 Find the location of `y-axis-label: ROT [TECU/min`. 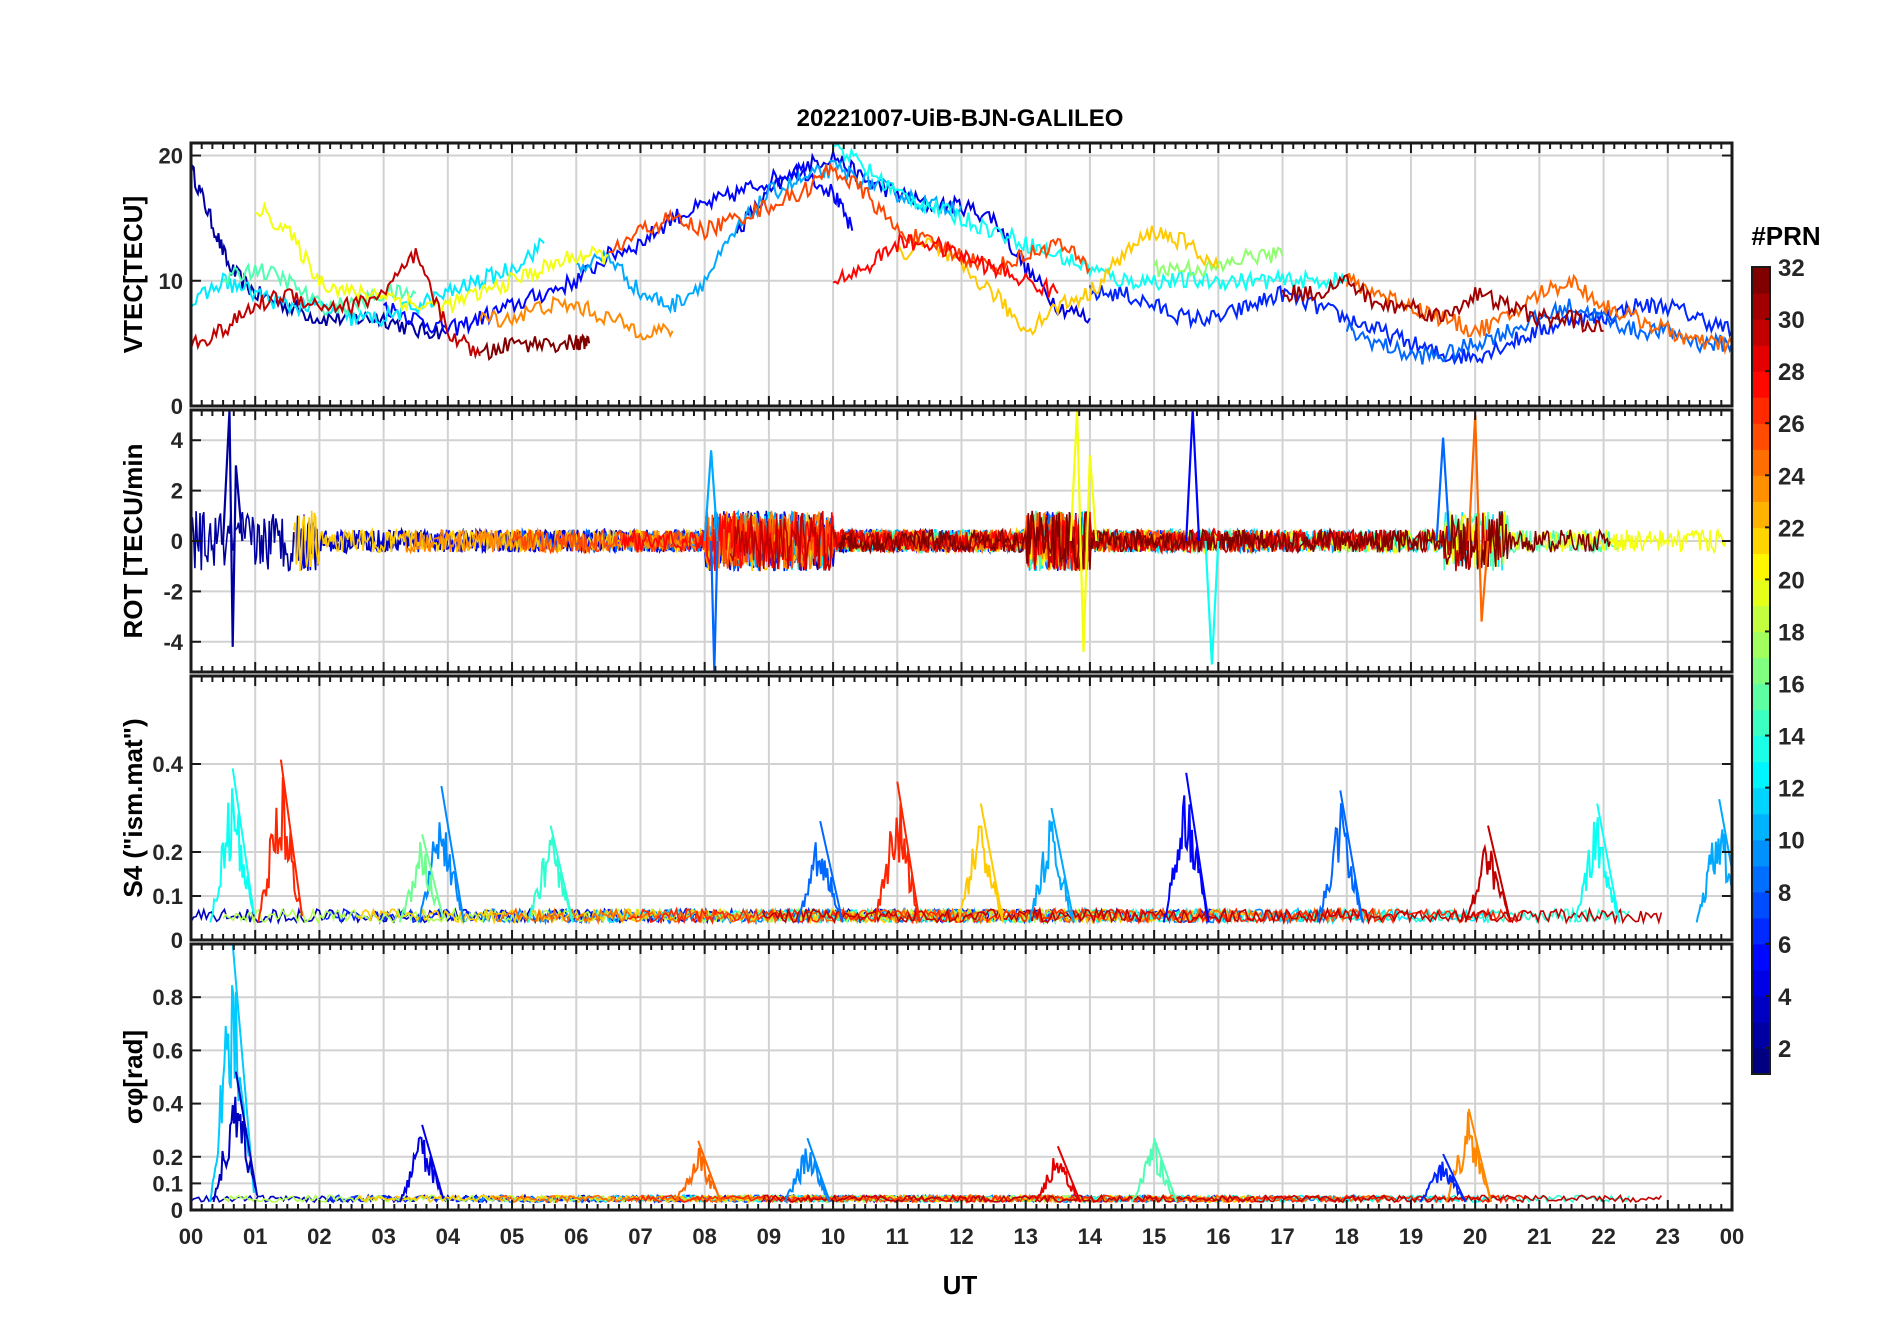

y-axis-label: ROT [TECU/min is located at coordinates (133, 541).